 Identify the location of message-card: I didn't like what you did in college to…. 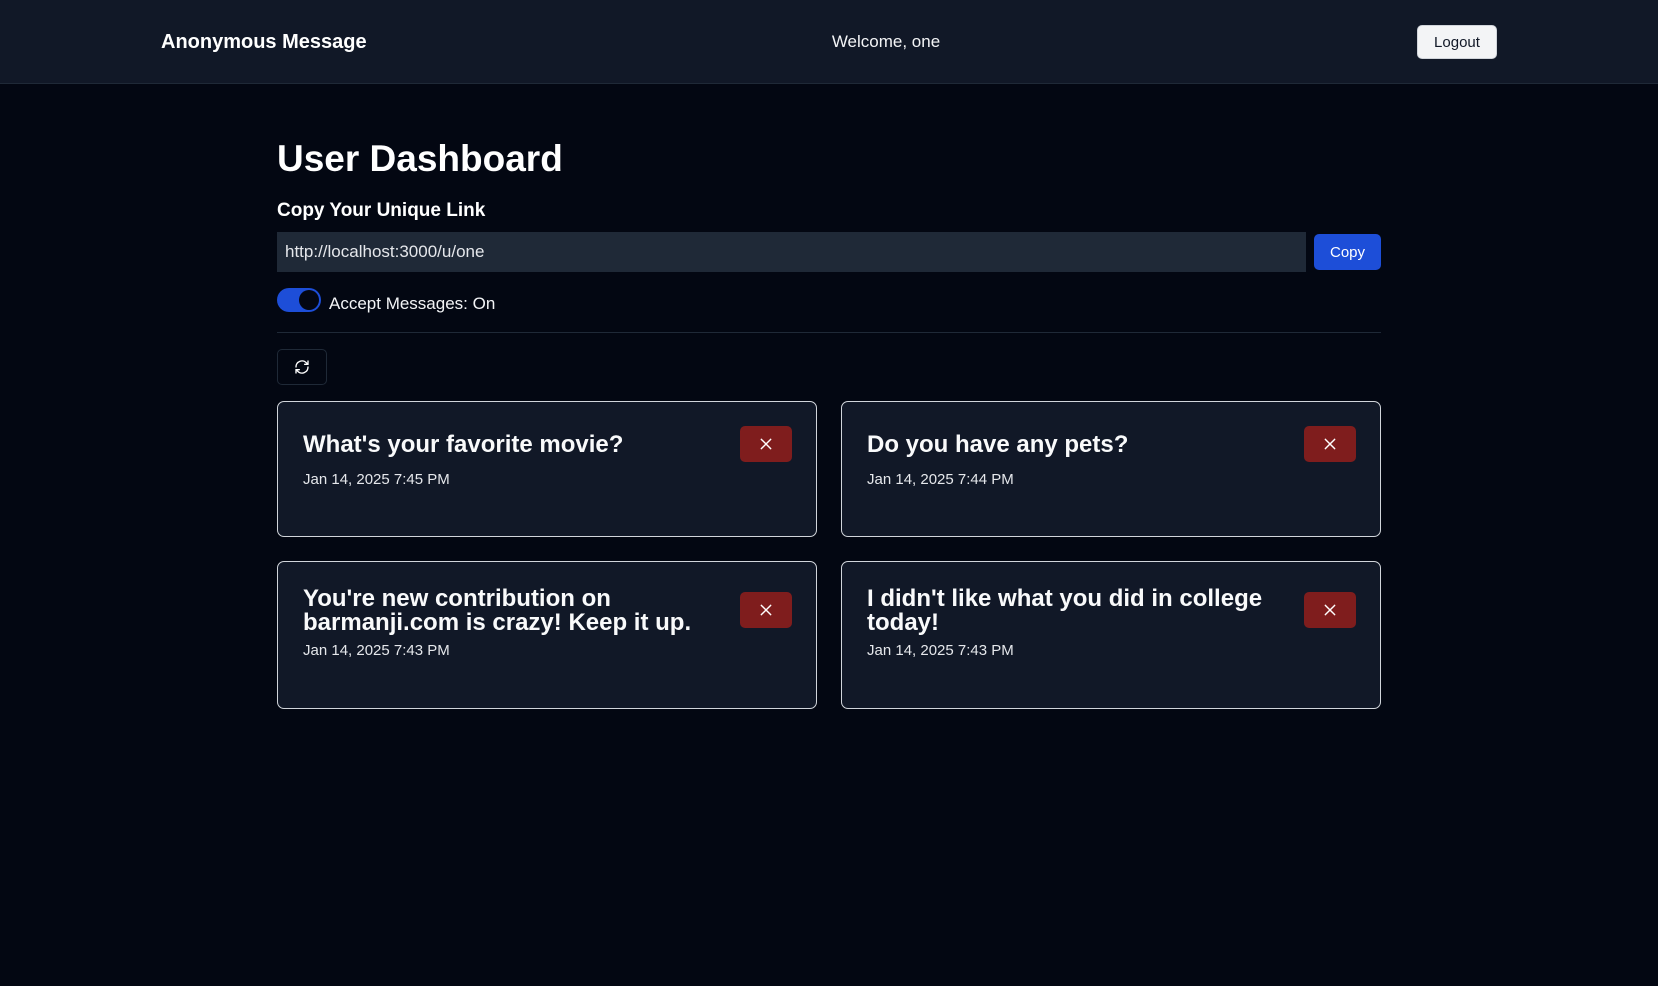
(1111, 635).